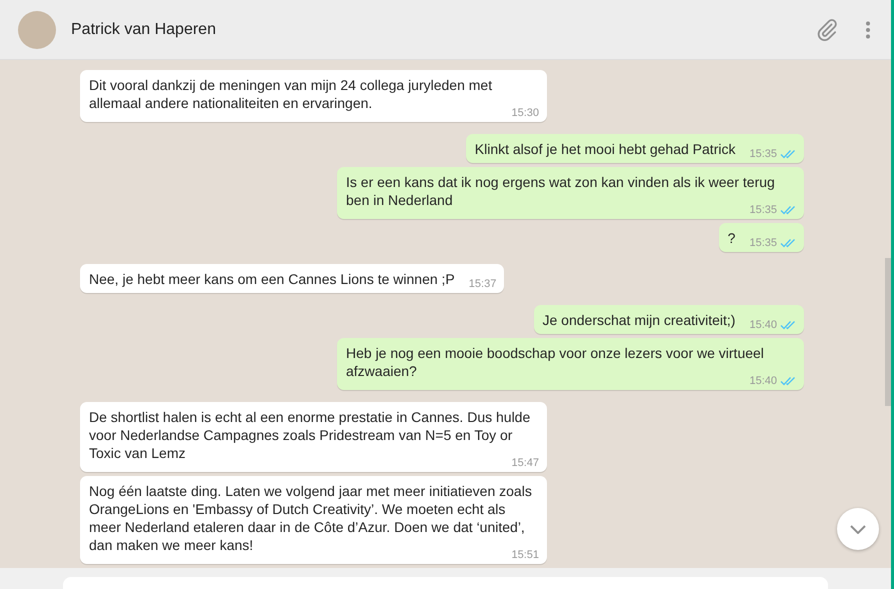 The image size is (894, 589). Describe the element at coordinates (868, 29) in the screenshot. I see `menu-icon` at that location.